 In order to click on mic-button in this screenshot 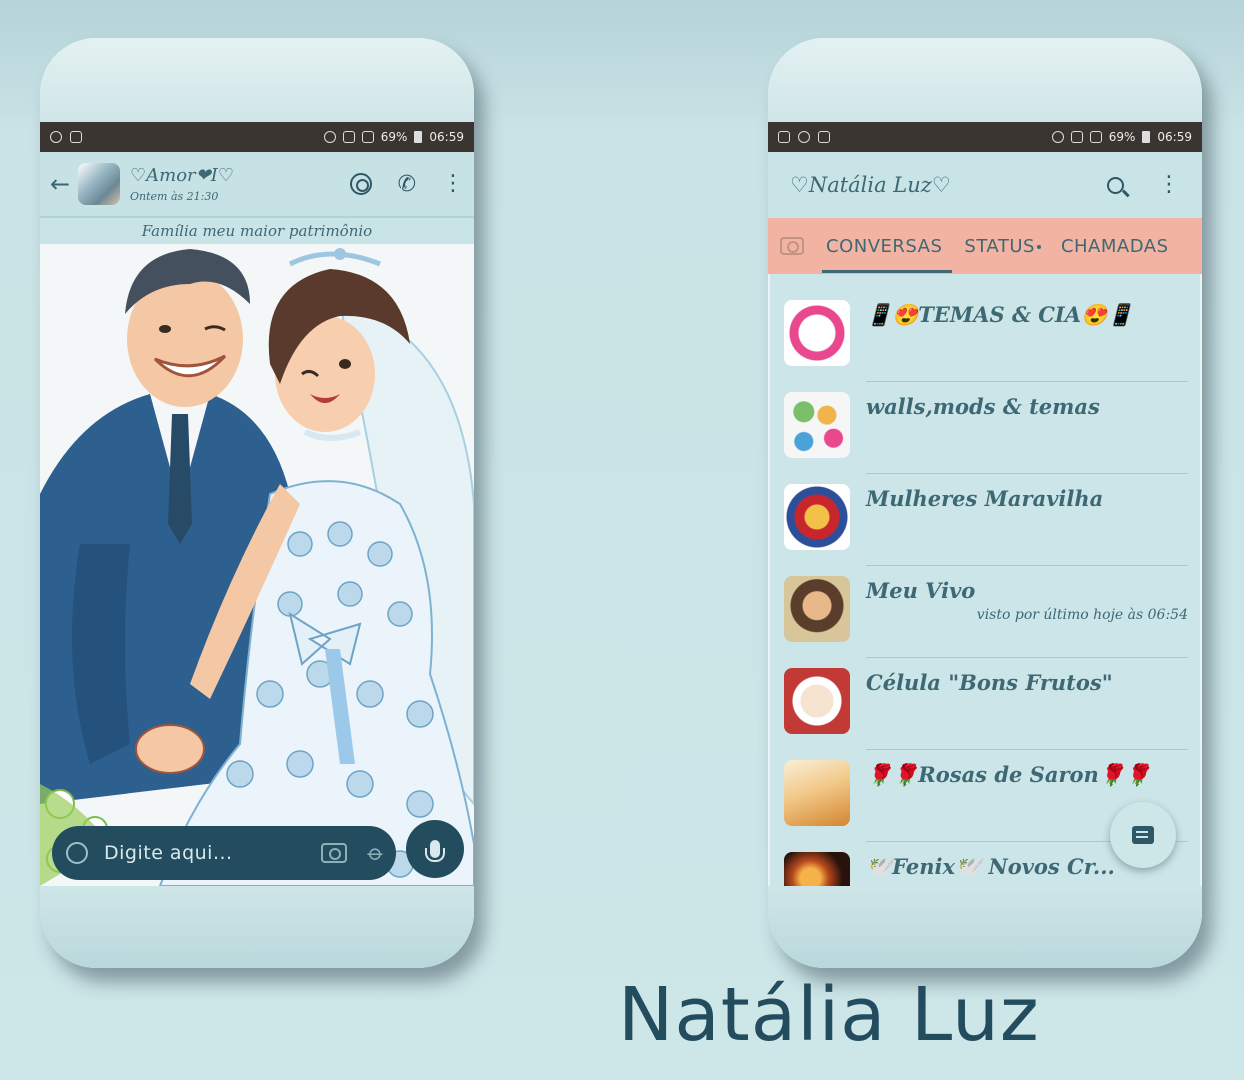, I will do `click(435, 849)`.